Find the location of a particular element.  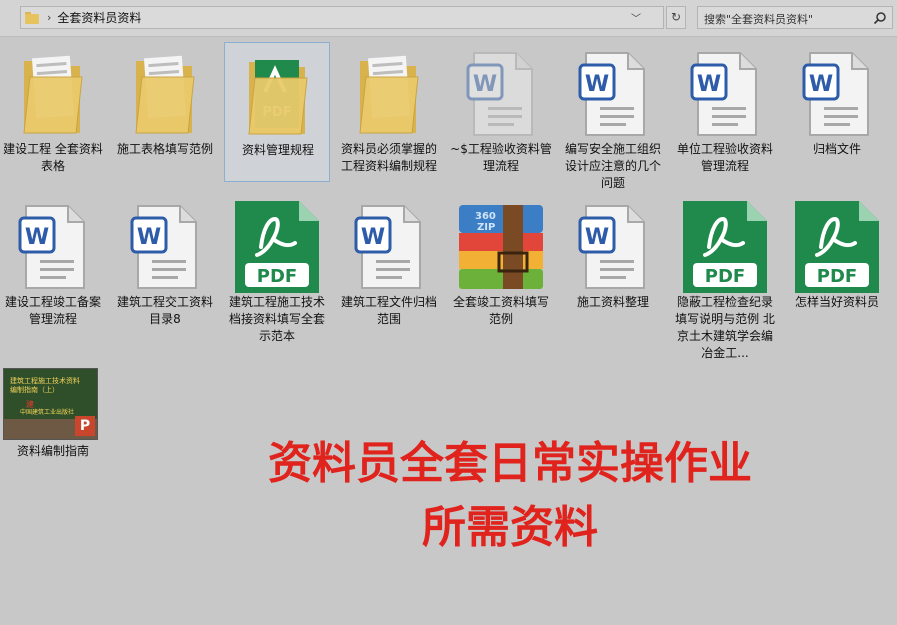

file-name: 建设工程竣工备案管理流程 is located at coordinates (52, 310).